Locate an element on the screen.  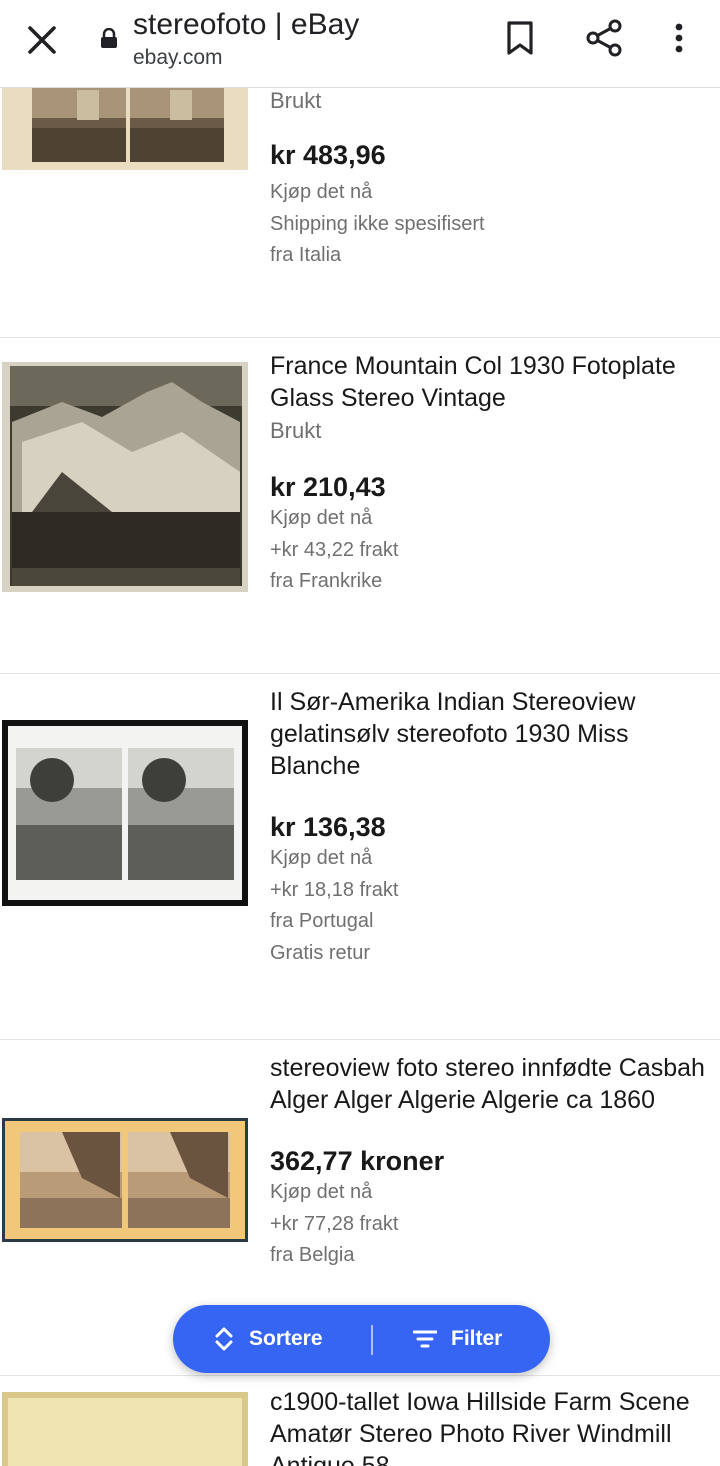
sort-button: Sortere is located at coordinates (268, 1339).